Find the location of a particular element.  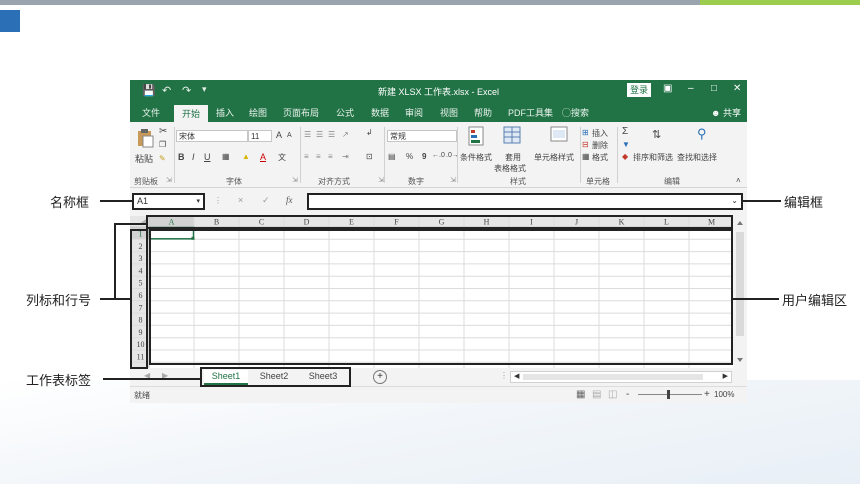

font-size-combo: 11 is located at coordinates (260, 136).